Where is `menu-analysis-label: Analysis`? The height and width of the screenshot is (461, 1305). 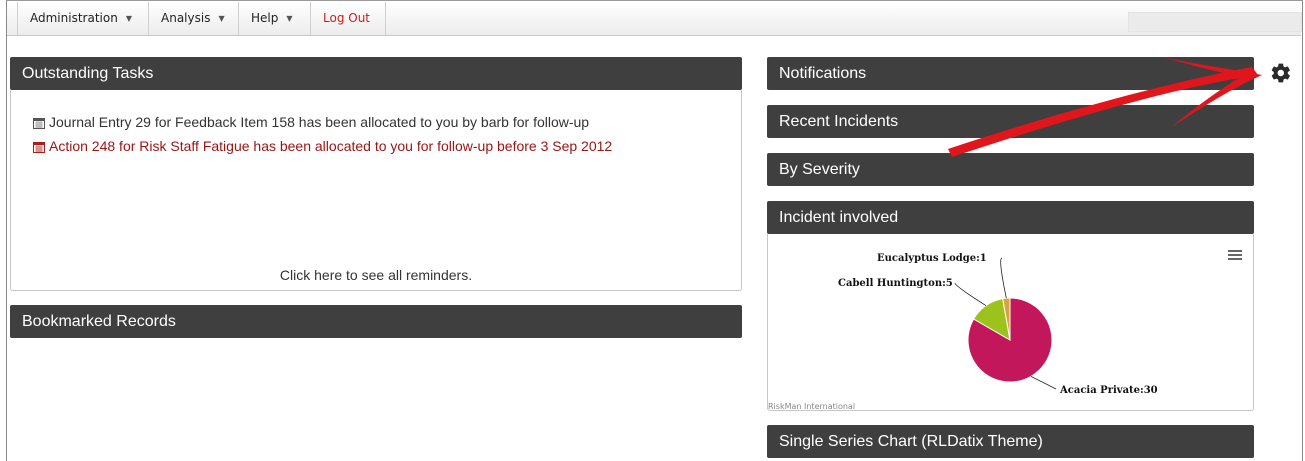 menu-analysis-label: Analysis is located at coordinates (186, 18).